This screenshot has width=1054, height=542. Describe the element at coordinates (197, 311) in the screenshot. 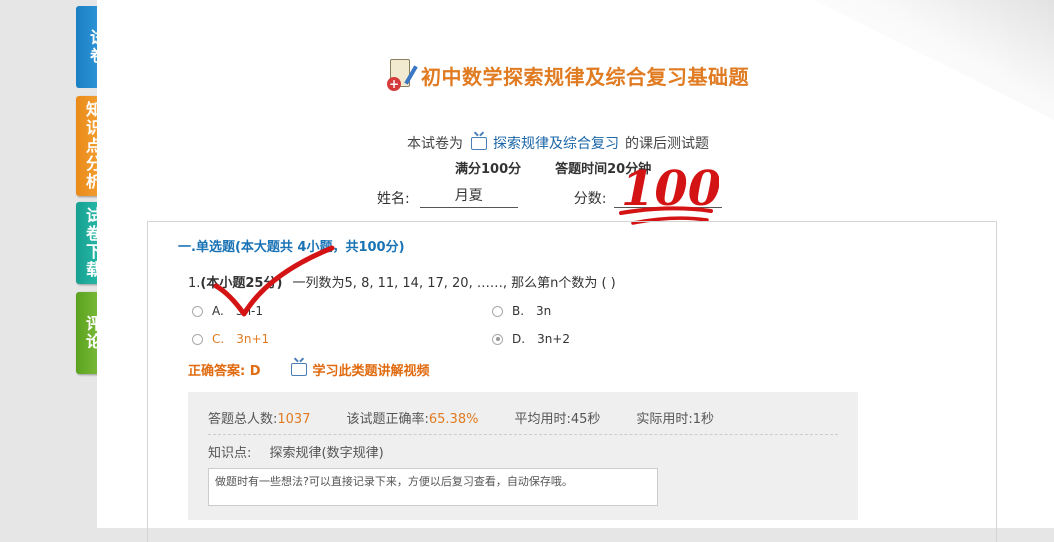

I see `radio-a` at that location.